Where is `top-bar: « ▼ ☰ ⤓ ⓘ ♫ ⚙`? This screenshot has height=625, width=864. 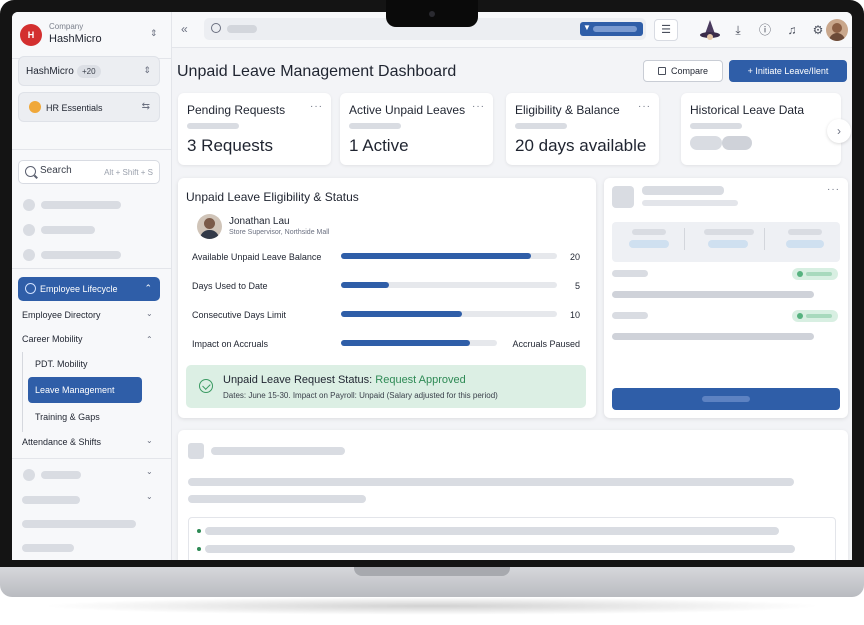
top-bar: « ▼ ☰ ⤓ ⓘ ♫ ⚙ is located at coordinates (512, 30).